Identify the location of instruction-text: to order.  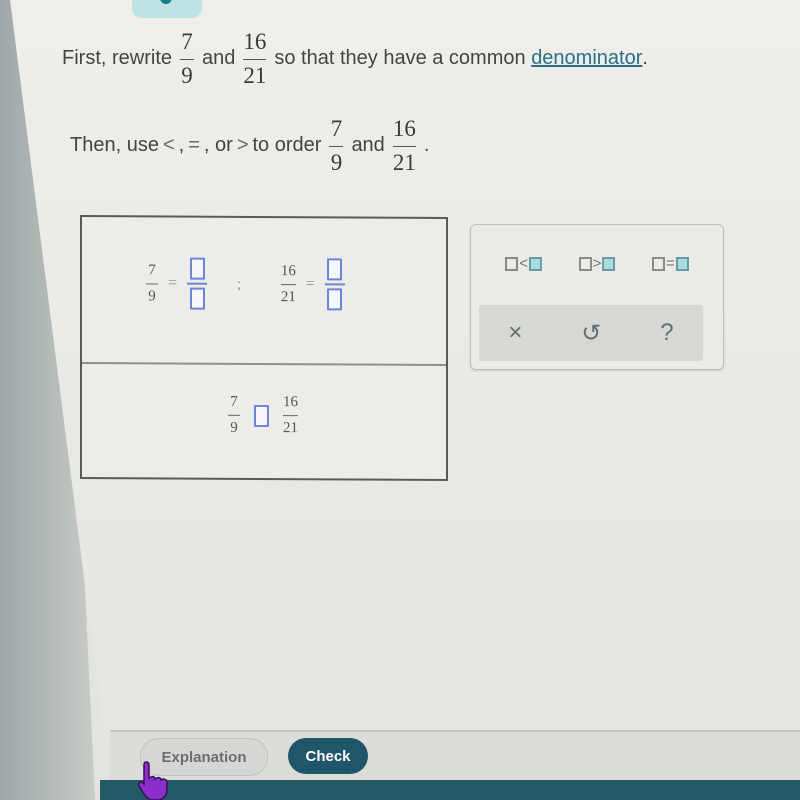
(287, 145).